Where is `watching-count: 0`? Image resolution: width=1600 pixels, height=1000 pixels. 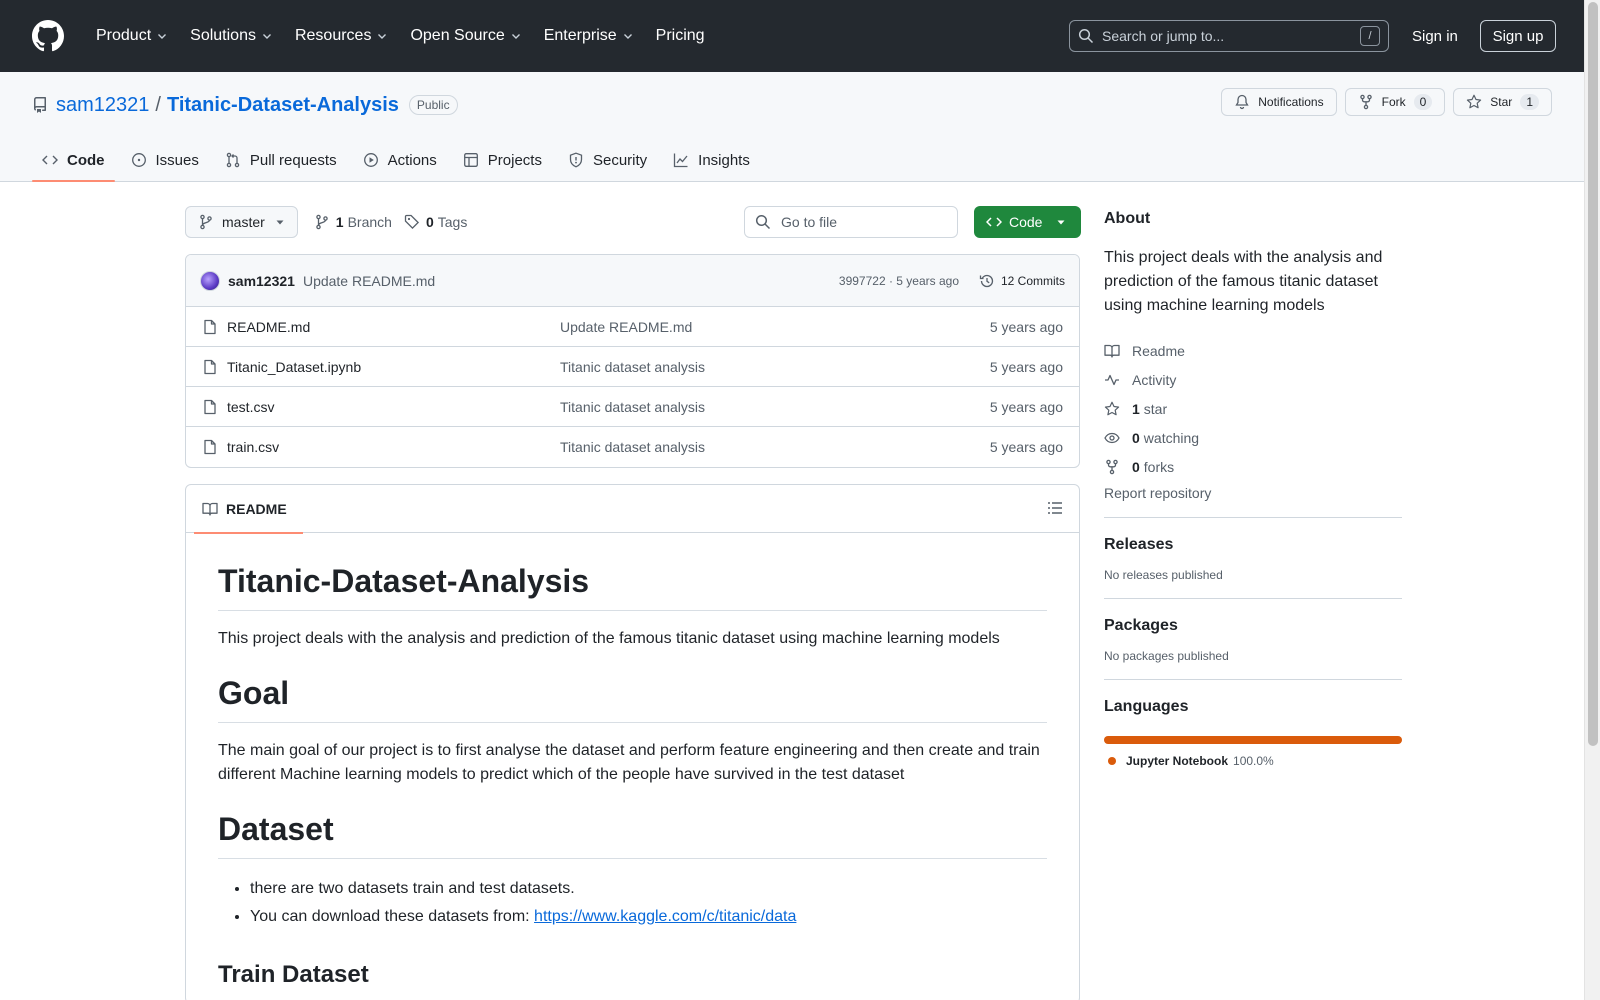 watching-count: 0 is located at coordinates (1136, 437).